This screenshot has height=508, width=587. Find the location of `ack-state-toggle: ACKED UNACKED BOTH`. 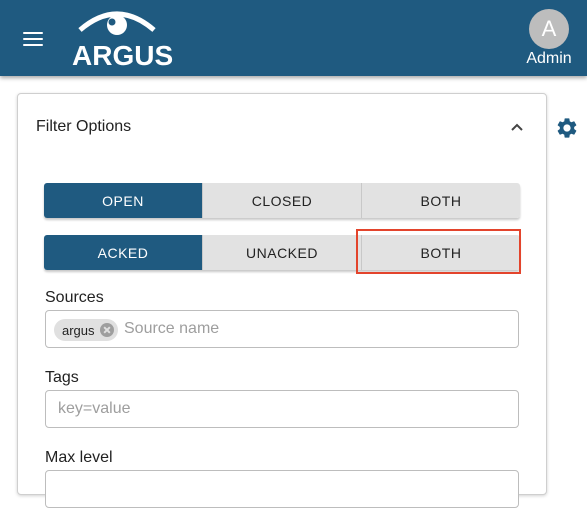

ack-state-toggle: ACKED UNACKED BOTH is located at coordinates (282, 252).